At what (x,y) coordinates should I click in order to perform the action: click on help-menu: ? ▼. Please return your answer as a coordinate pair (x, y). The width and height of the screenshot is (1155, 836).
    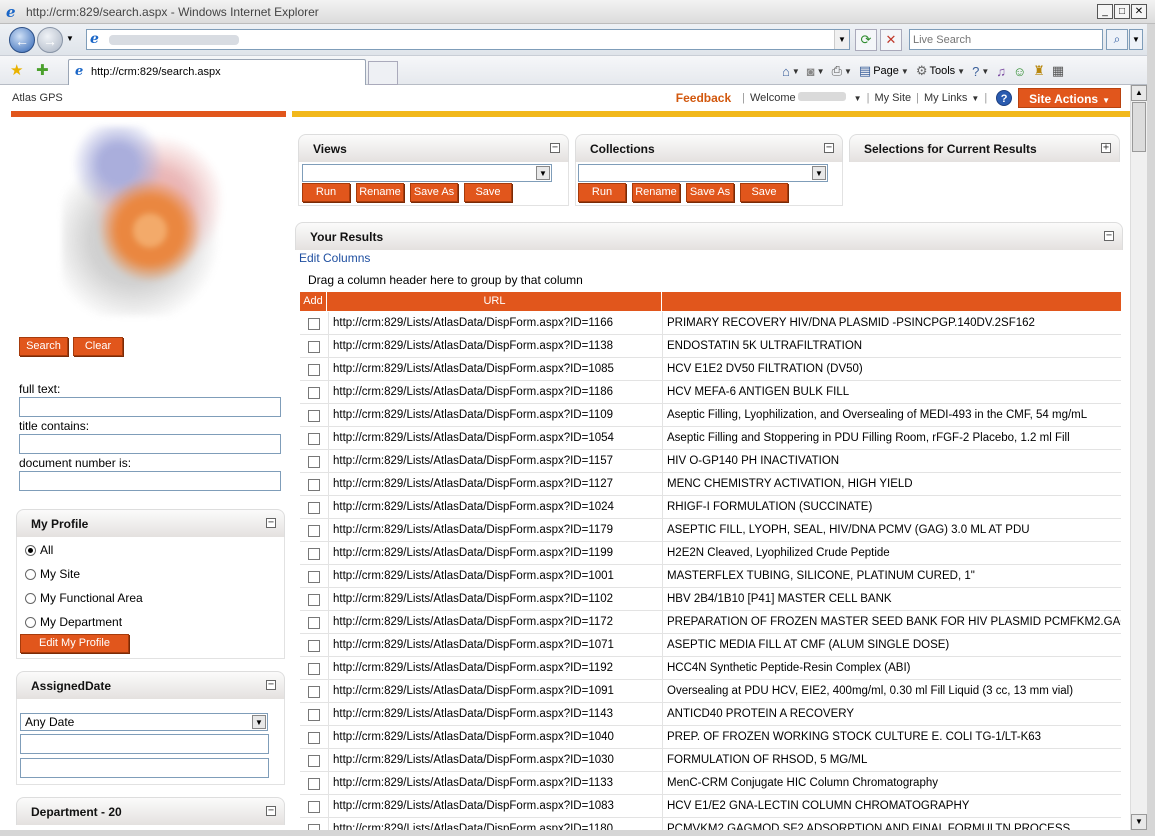
    Looking at the image, I should click on (980, 71).